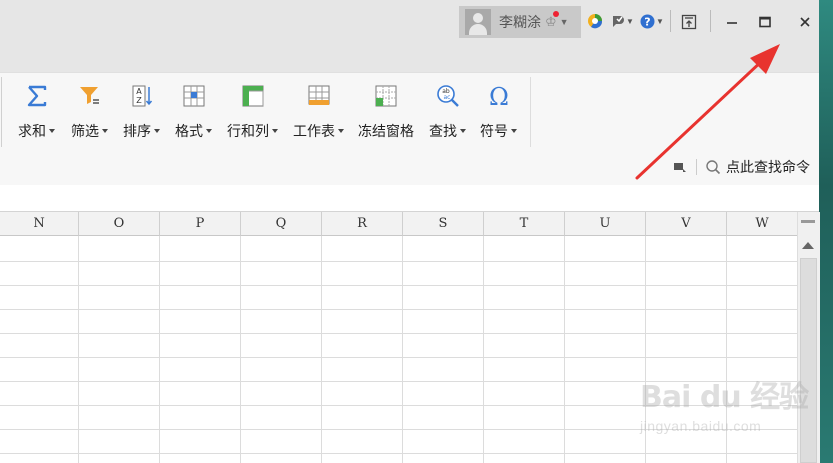 The image size is (833, 463). I want to click on svg-text: ac, so click(446, 97).